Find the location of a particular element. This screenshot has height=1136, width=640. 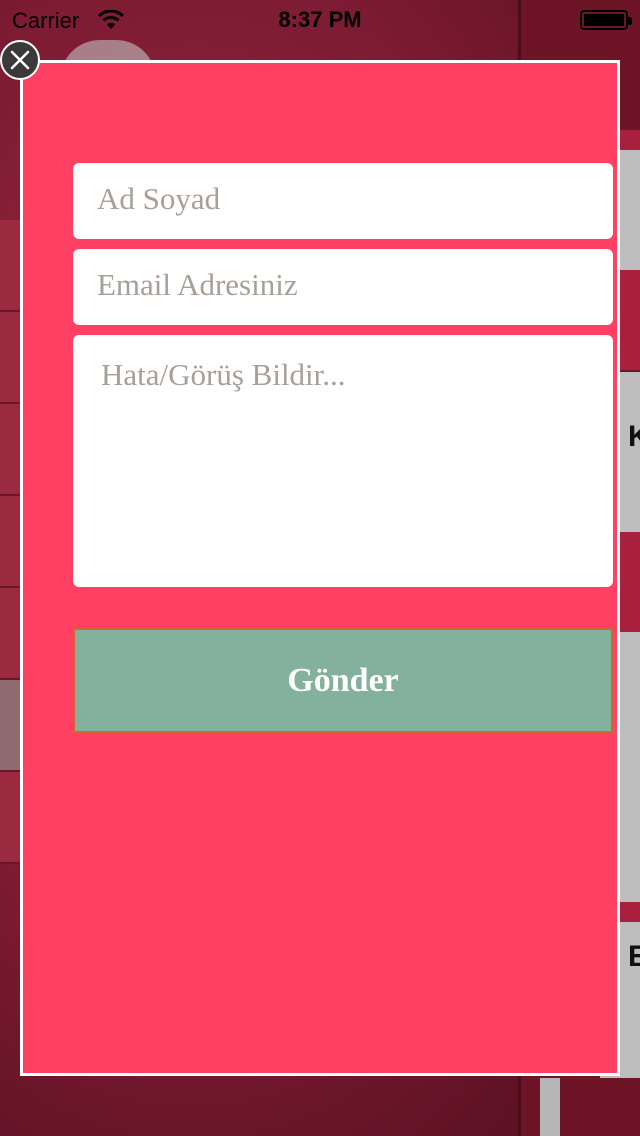

status-time: 8:37 PM is located at coordinates (320, 19).